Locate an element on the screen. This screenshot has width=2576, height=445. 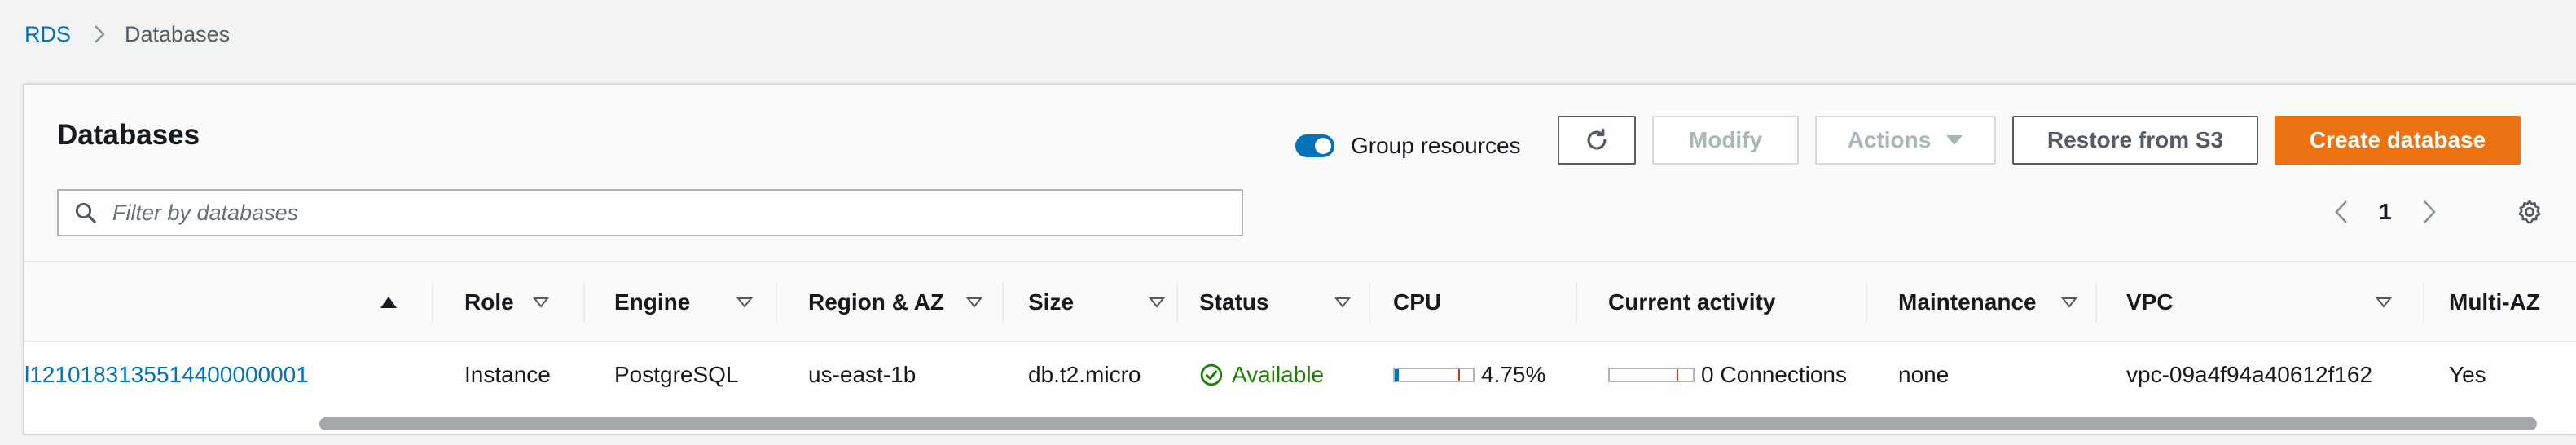
cell-status: Available is located at coordinates (1261, 375).